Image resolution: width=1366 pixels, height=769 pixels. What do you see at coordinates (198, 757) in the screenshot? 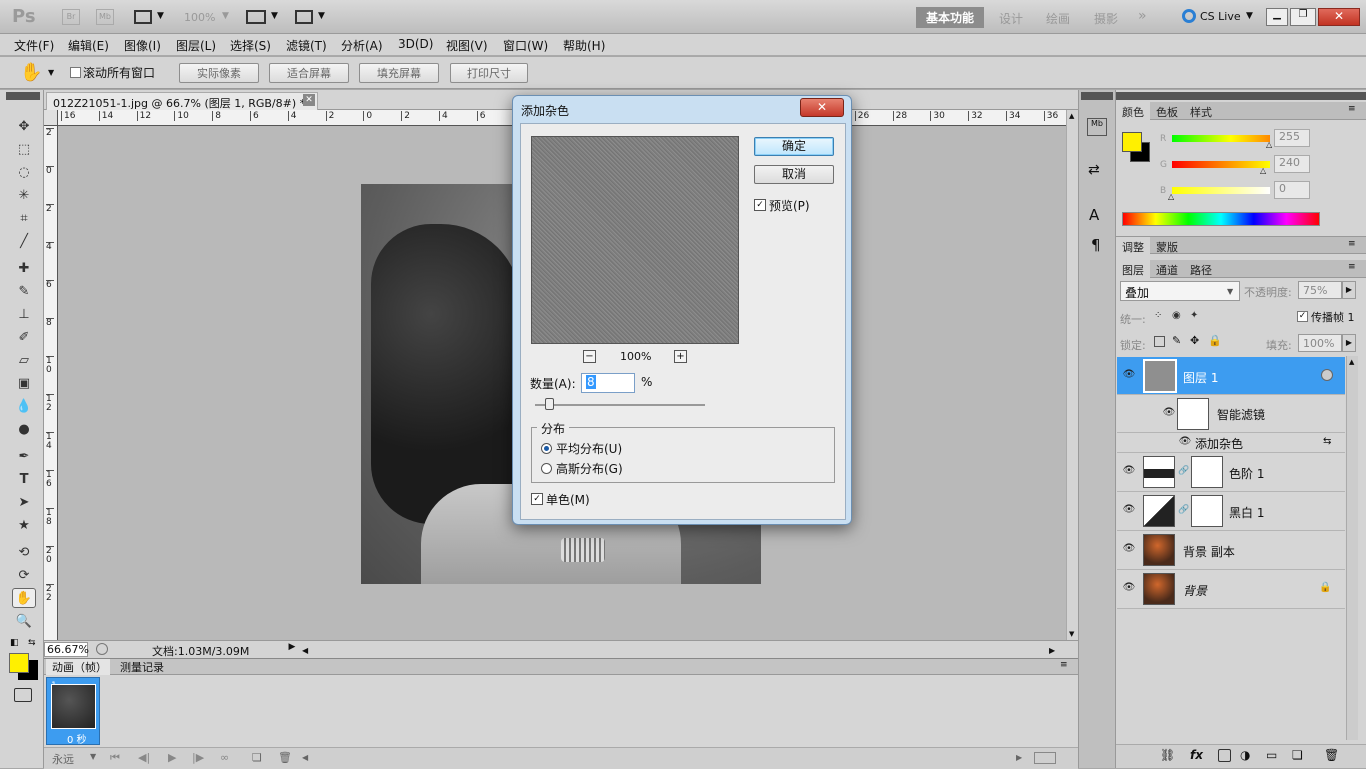
I see `next-frame-icon: |▶` at bounding box center [198, 757].